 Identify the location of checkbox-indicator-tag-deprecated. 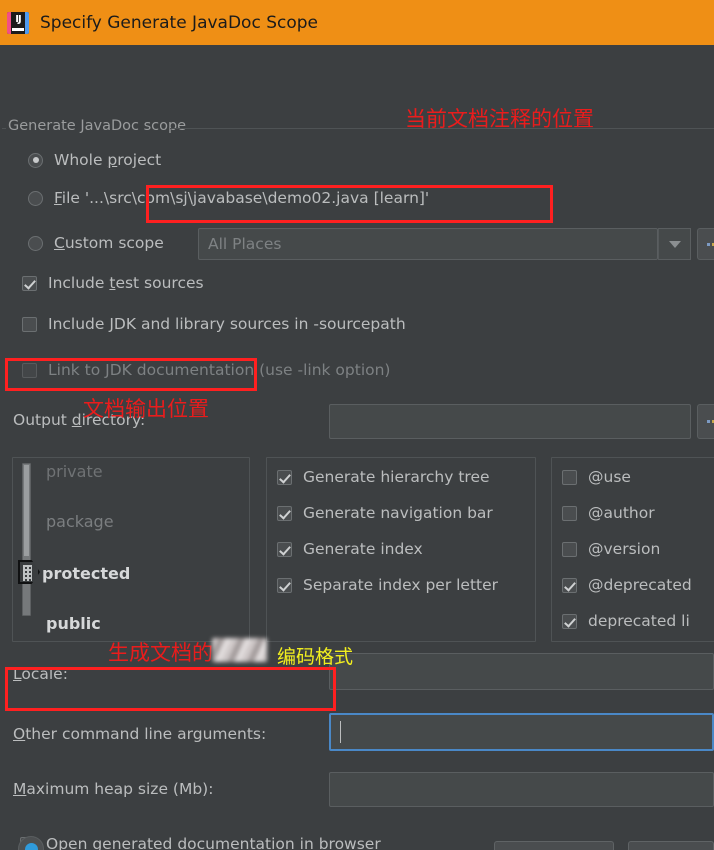
(569, 585).